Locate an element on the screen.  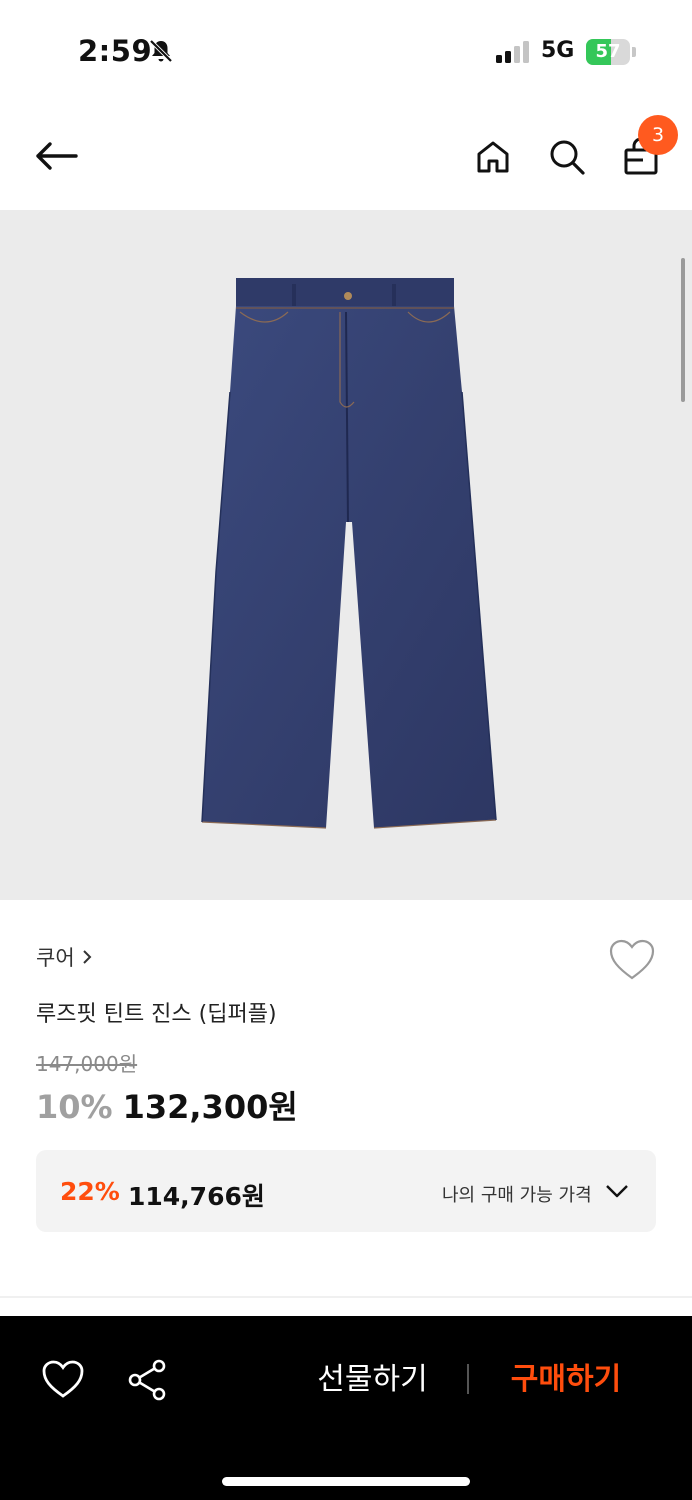
my-discount-rate: 22% is located at coordinates (90, 1191).